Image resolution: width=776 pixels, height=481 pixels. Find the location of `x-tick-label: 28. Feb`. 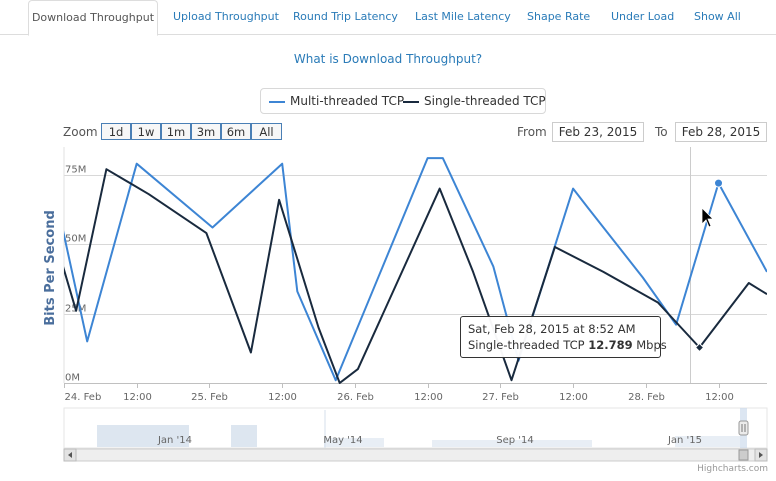

x-tick-label: 28. Feb is located at coordinates (646, 397).